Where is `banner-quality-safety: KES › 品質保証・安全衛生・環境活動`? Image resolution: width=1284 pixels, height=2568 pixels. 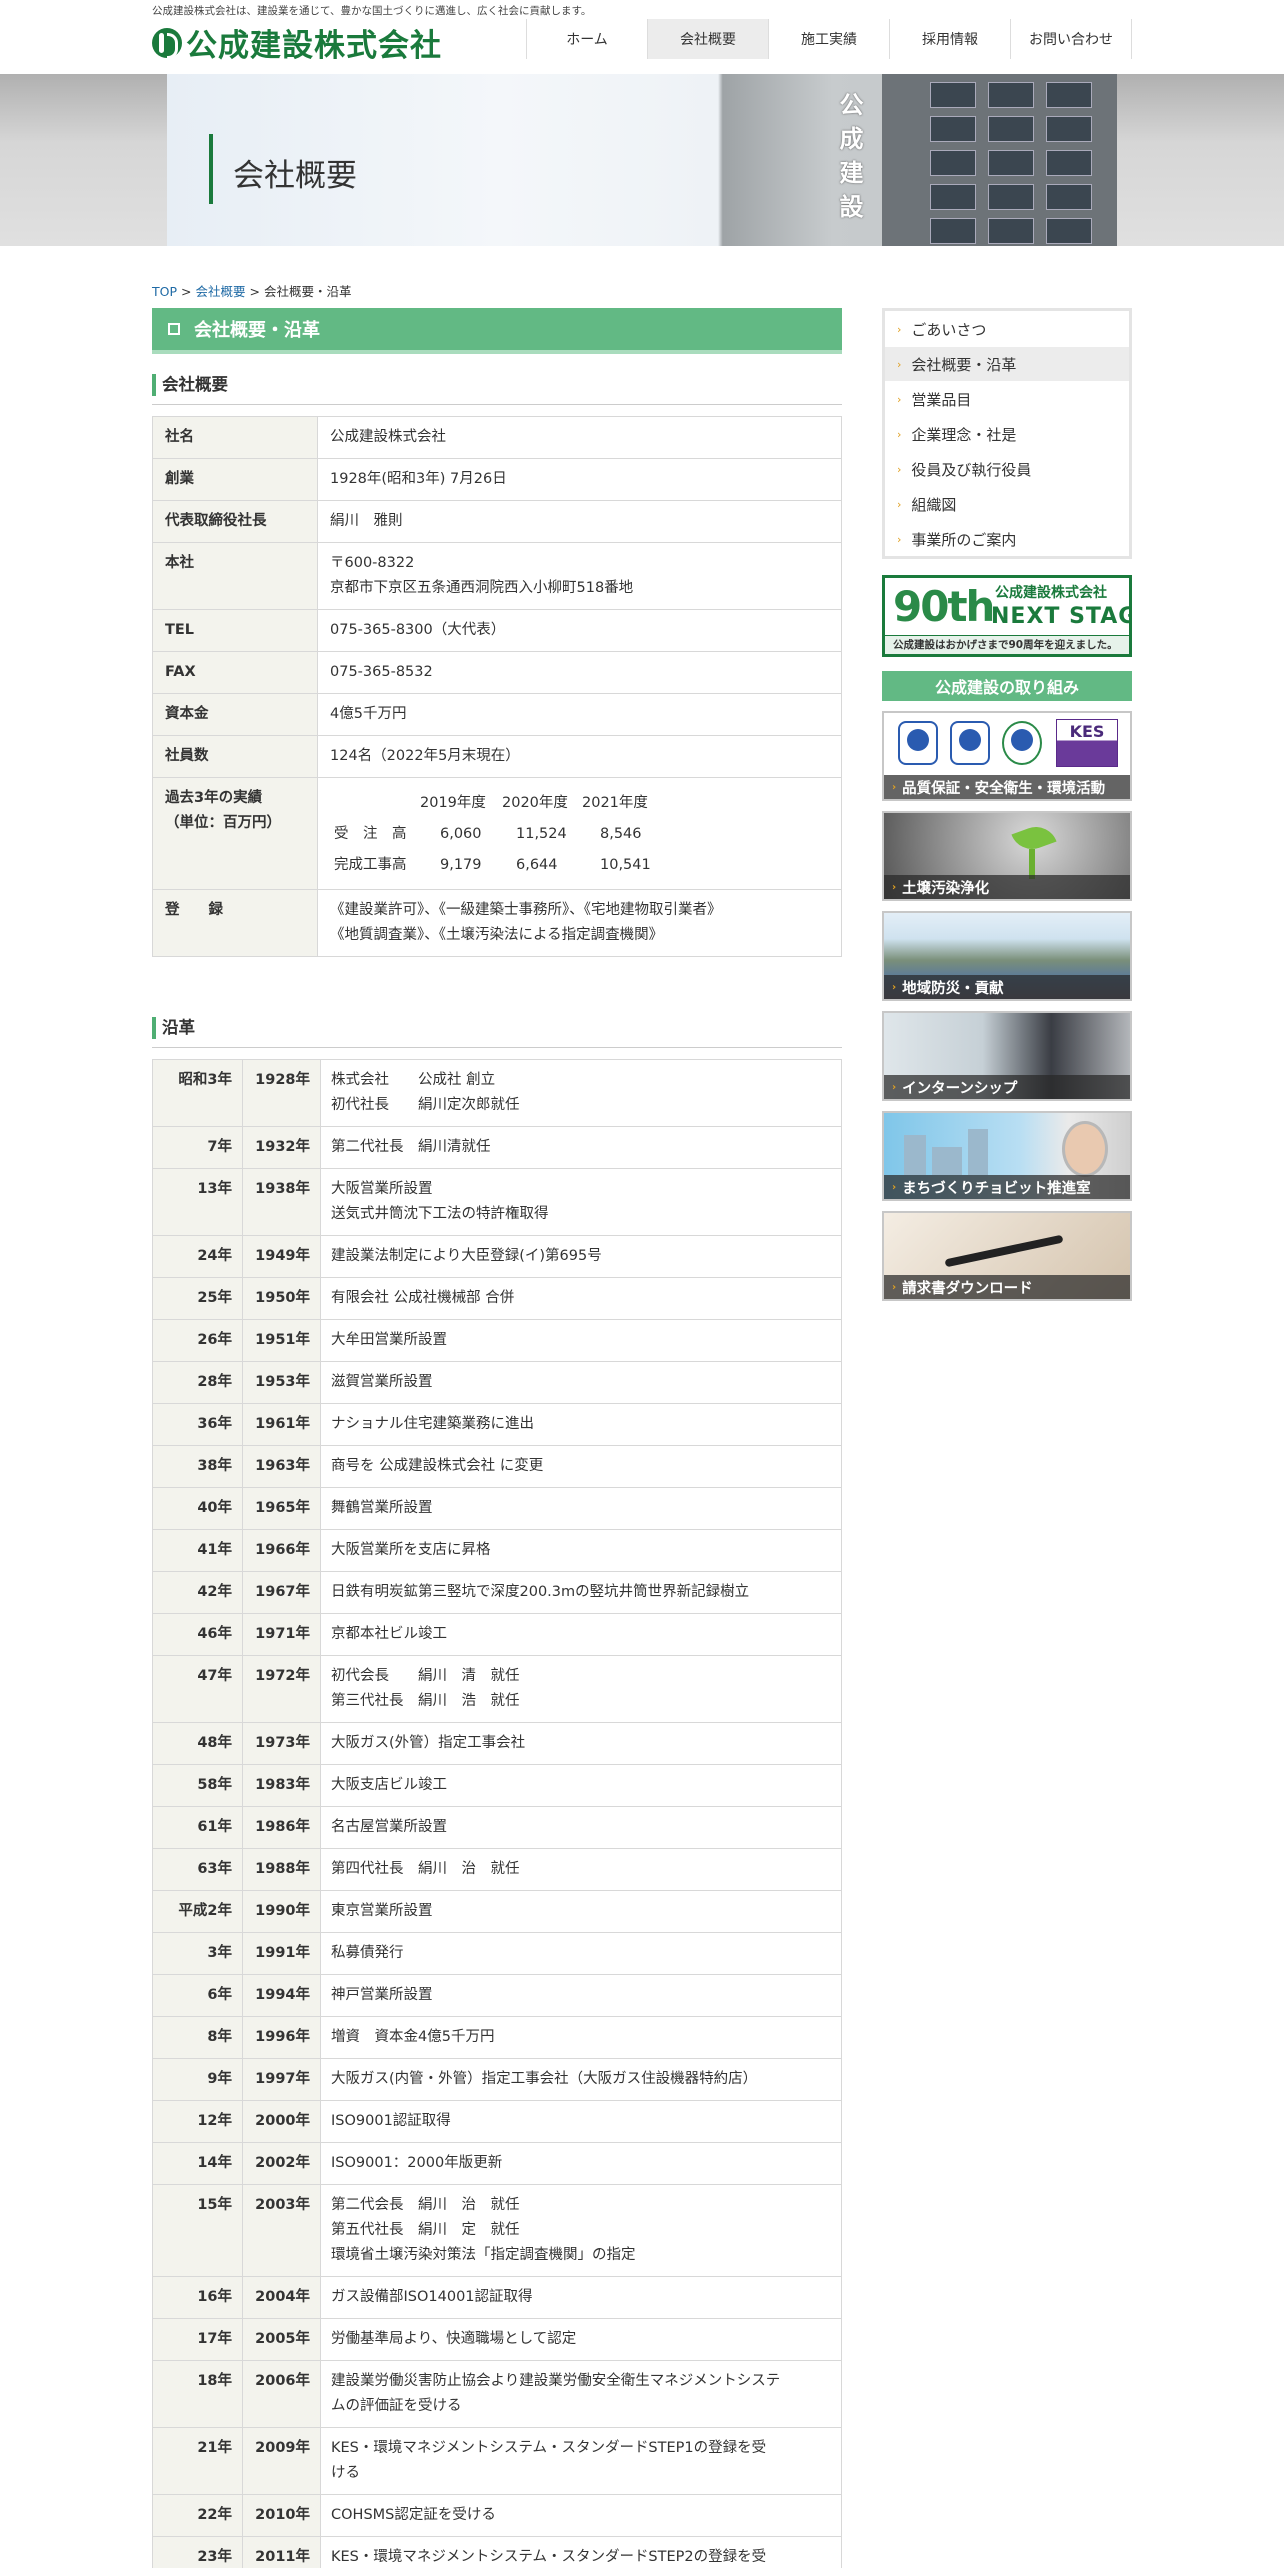
banner-quality-safety: KES › 品質保証・安全衛生・環境活動 is located at coordinates (1007, 756).